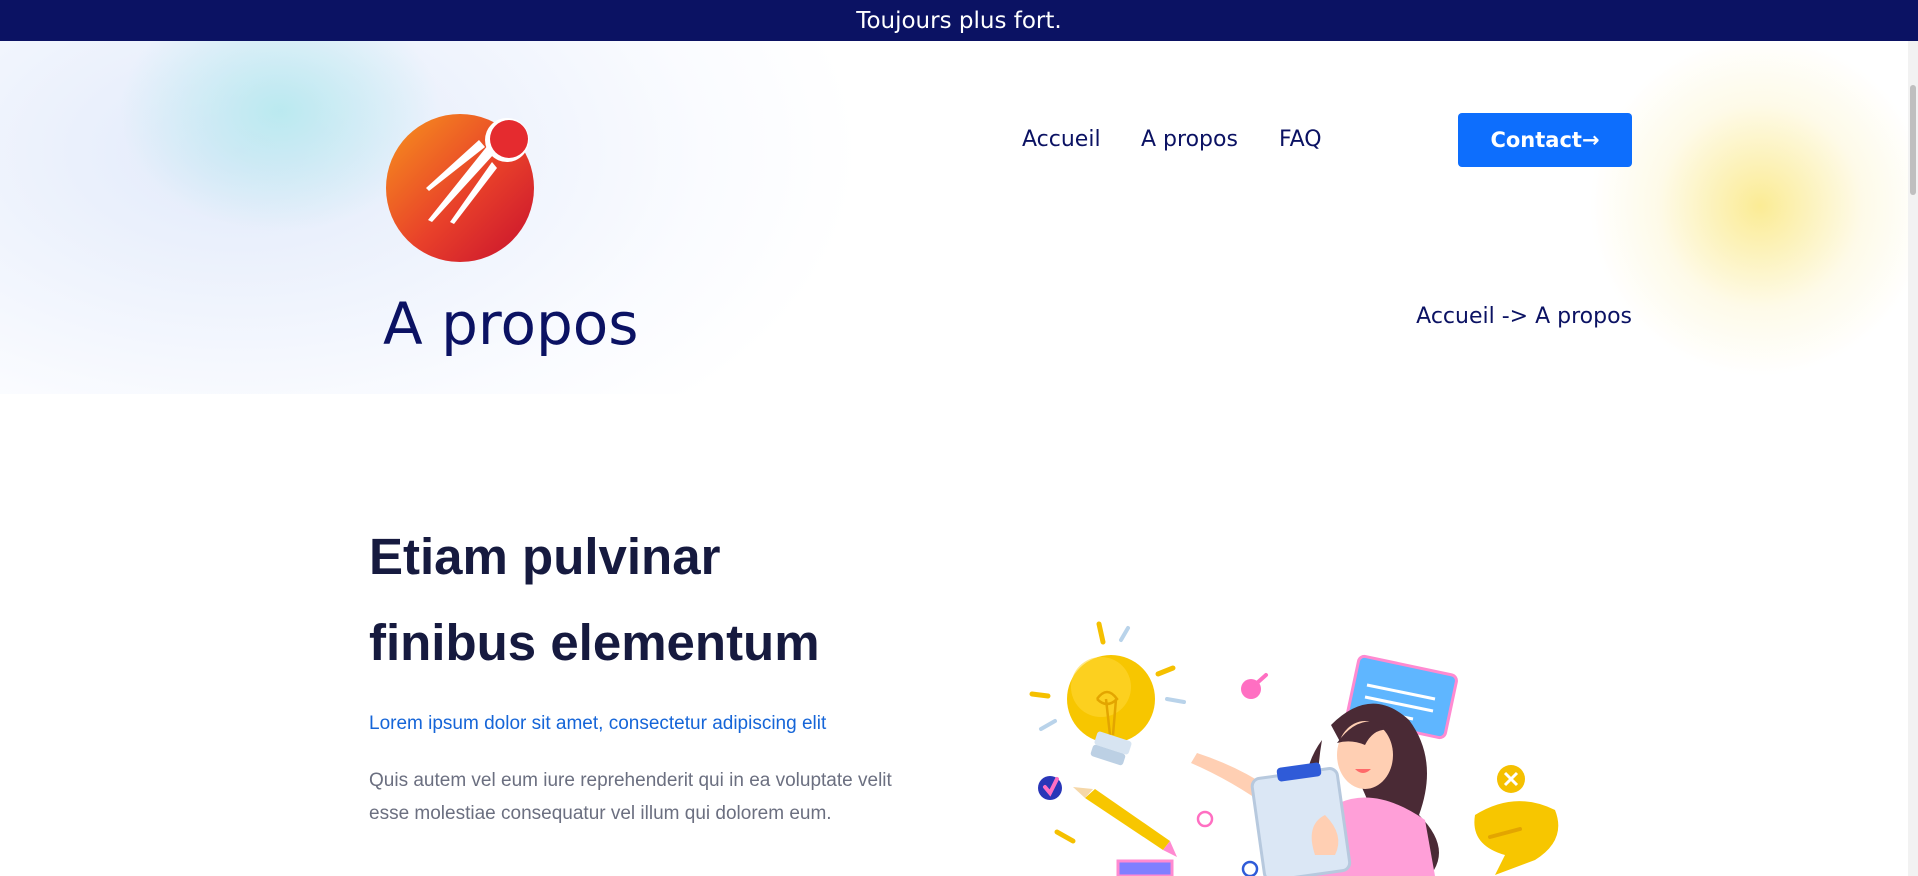 This screenshot has height=876, width=1918. What do you see at coordinates (1300, 139) in the screenshot?
I see `nav-item-faq: FAQ` at bounding box center [1300, 139].